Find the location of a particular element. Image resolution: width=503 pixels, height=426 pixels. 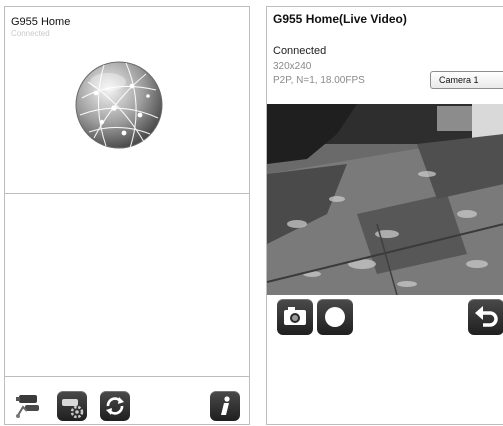

connection-status: Connected is located at coordinates (300, 51).